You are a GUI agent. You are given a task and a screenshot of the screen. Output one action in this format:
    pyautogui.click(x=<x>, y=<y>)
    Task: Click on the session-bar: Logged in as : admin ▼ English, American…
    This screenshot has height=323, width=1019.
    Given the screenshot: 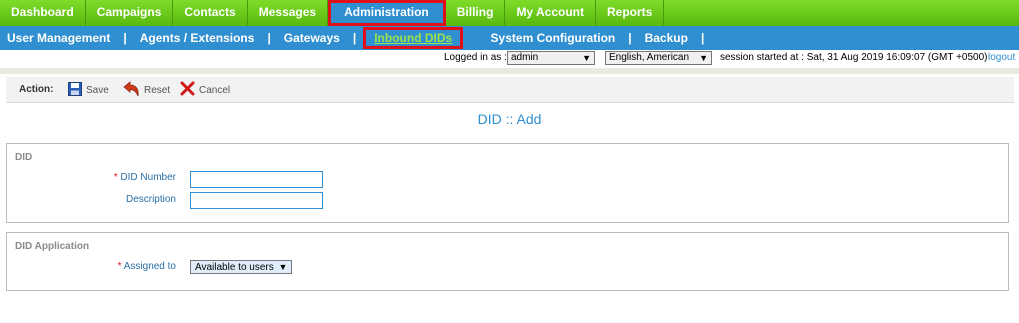 What is the action you would take?
    pyautogui.click(x=509, y=58)
    